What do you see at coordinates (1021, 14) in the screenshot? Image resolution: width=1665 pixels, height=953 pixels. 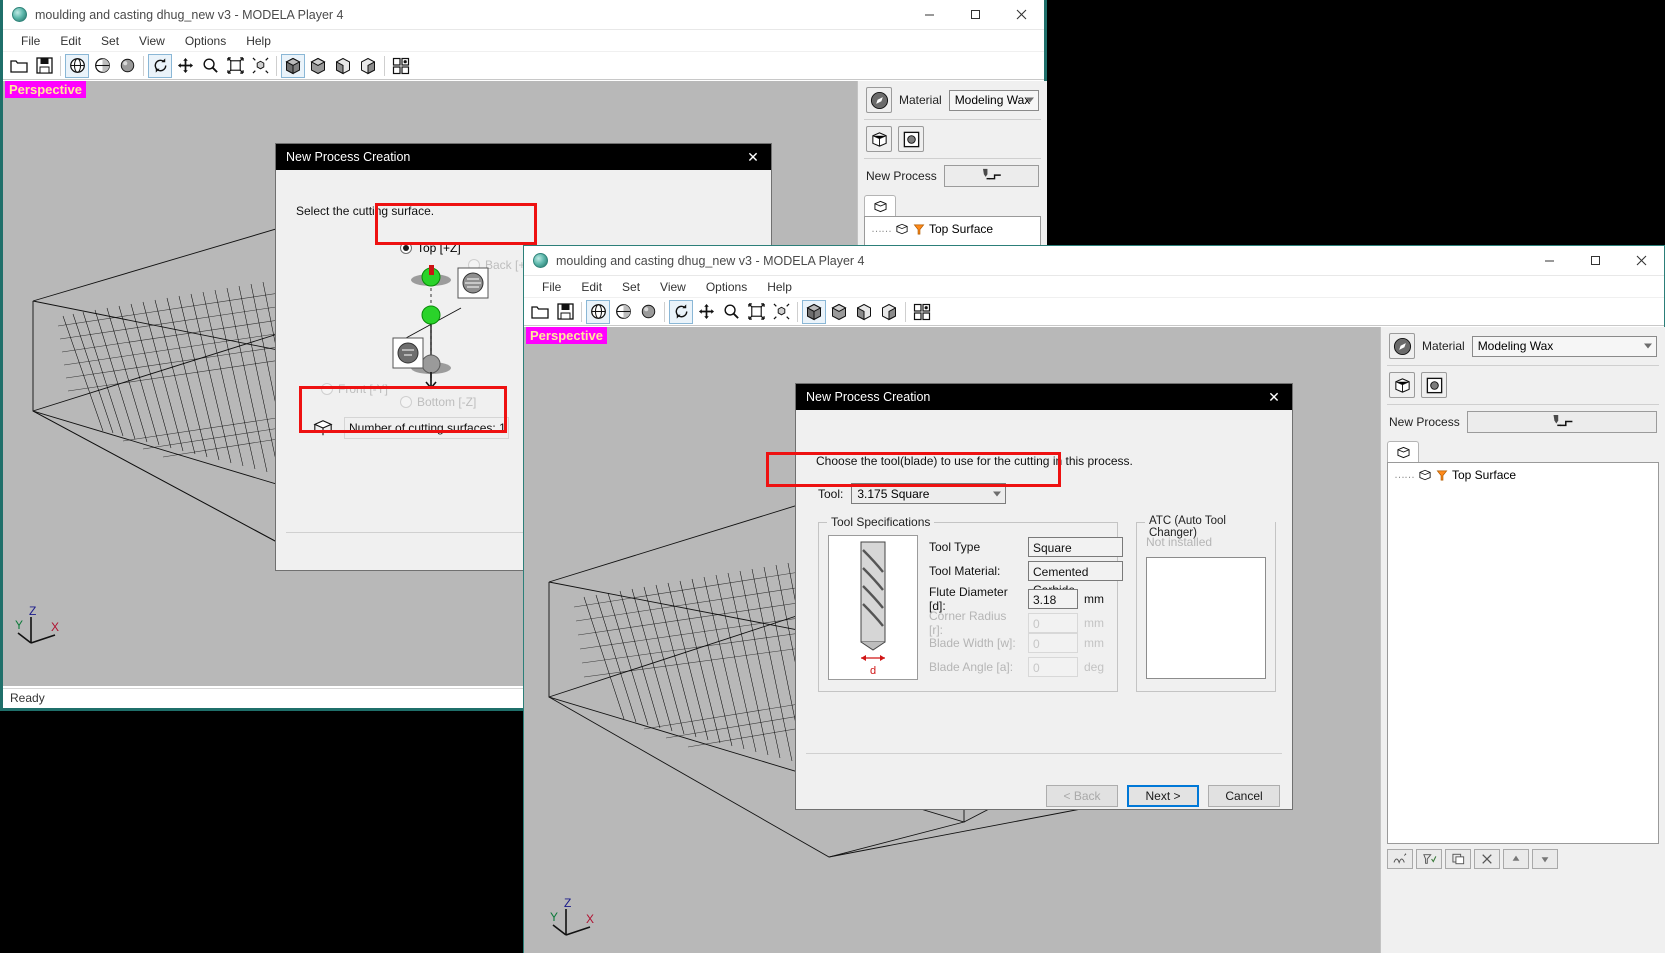 I see `close-button` at bounding box center [1021, 14].